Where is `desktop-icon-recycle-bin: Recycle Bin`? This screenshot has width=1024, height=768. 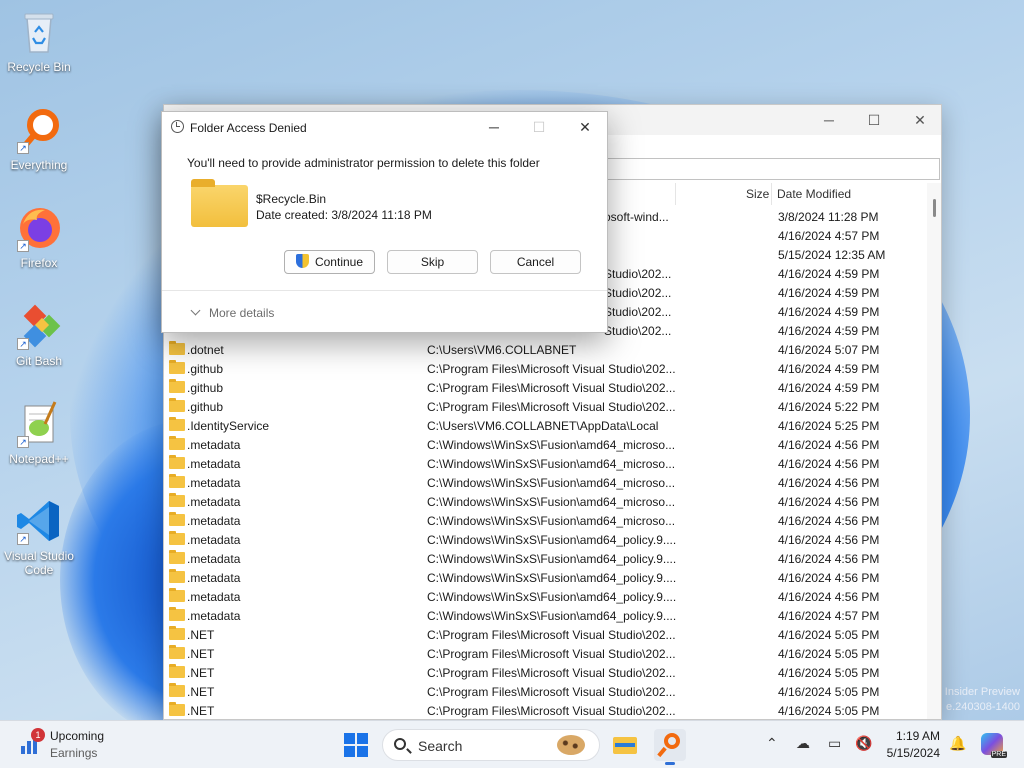
desktop-icon-recycle-bin: Recycle Bin is located at coordinates (39, 41).